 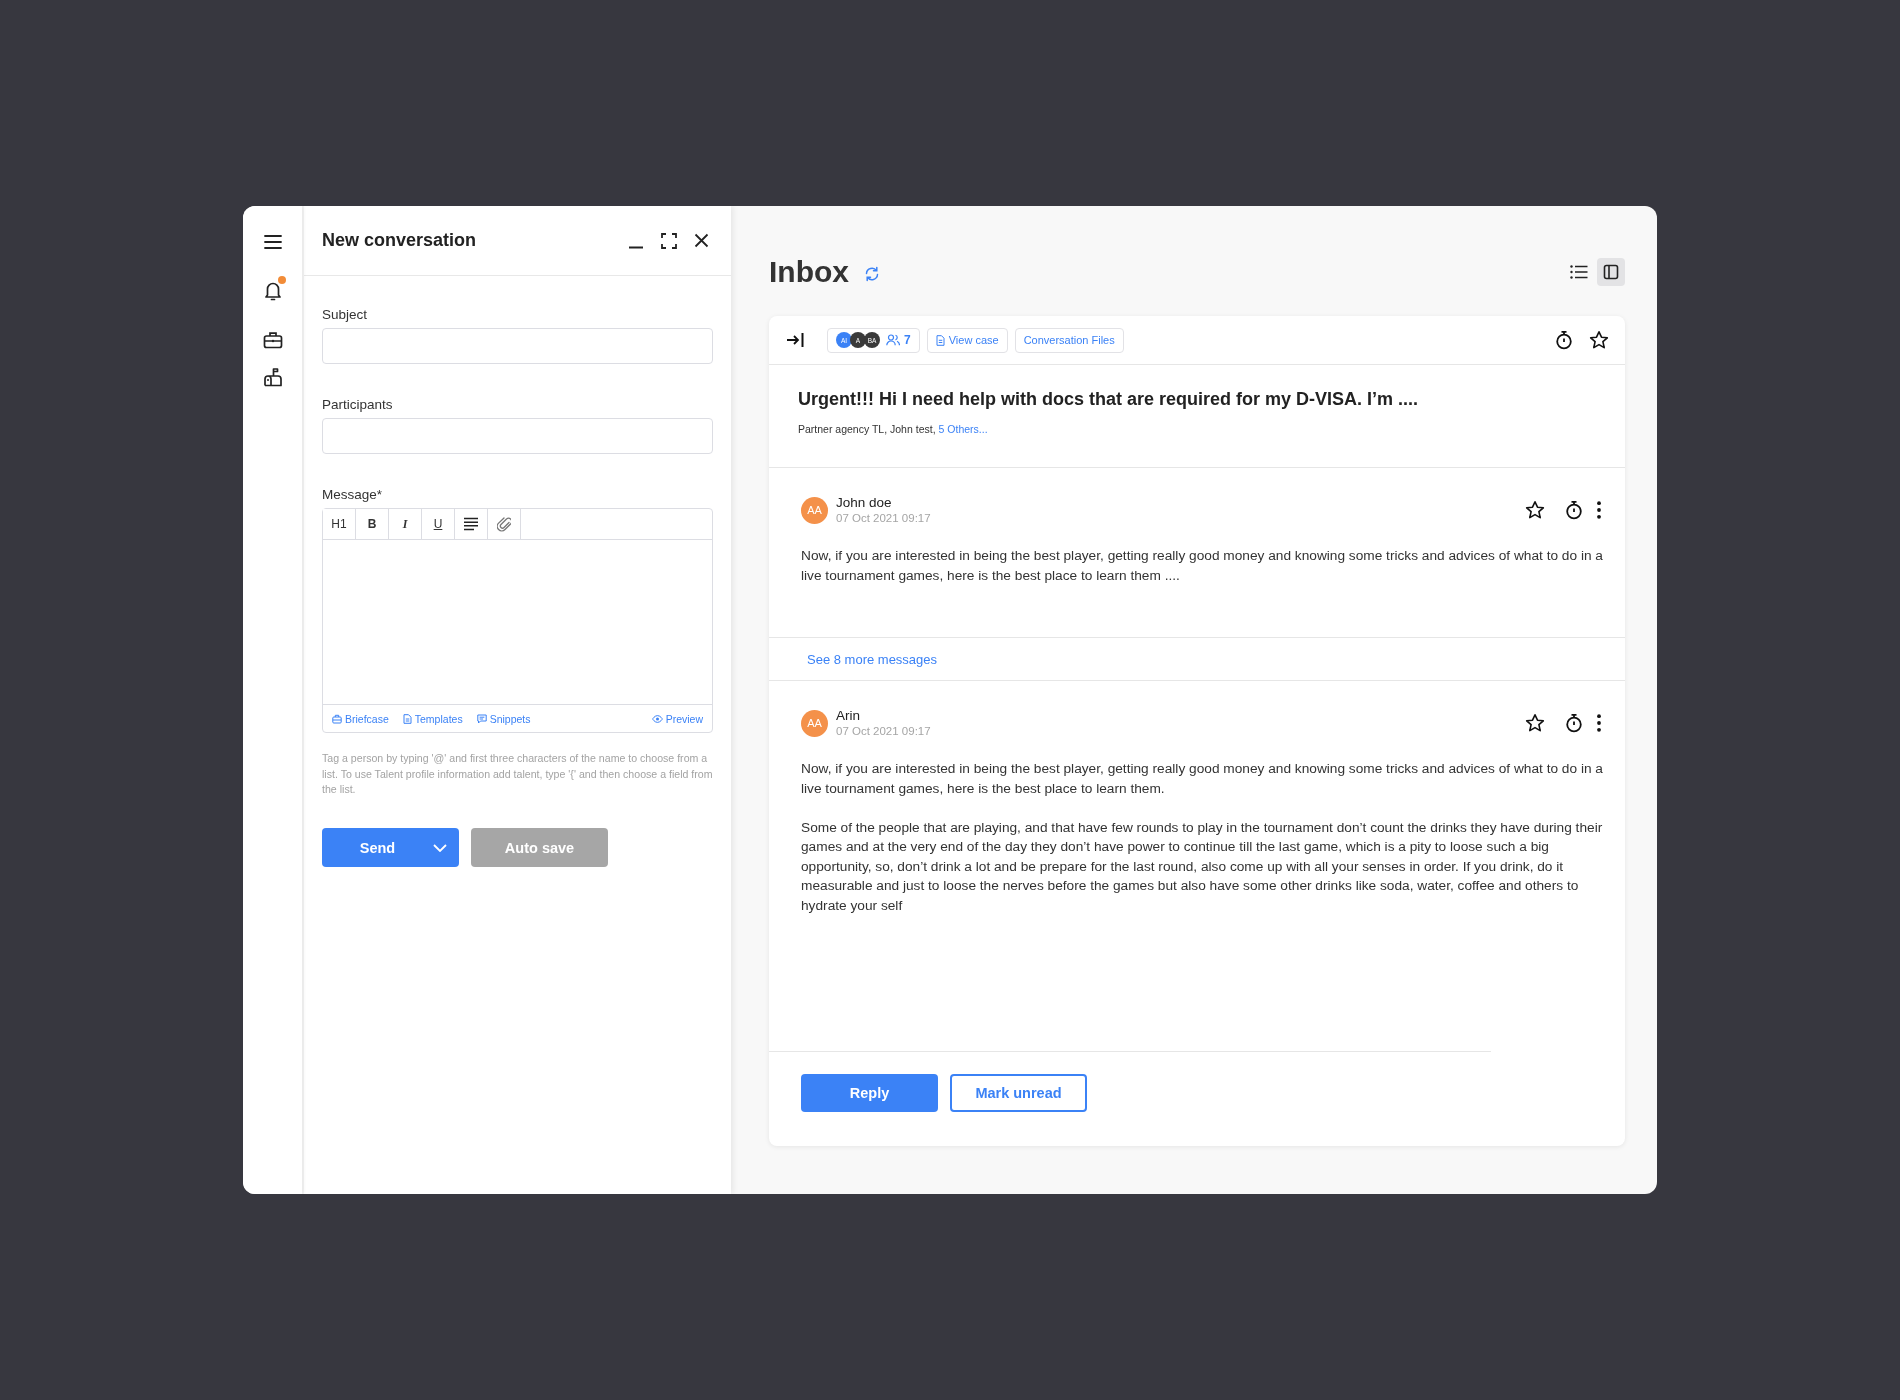 I want to click on sender-name: Arin, so click(x=848, y=715).